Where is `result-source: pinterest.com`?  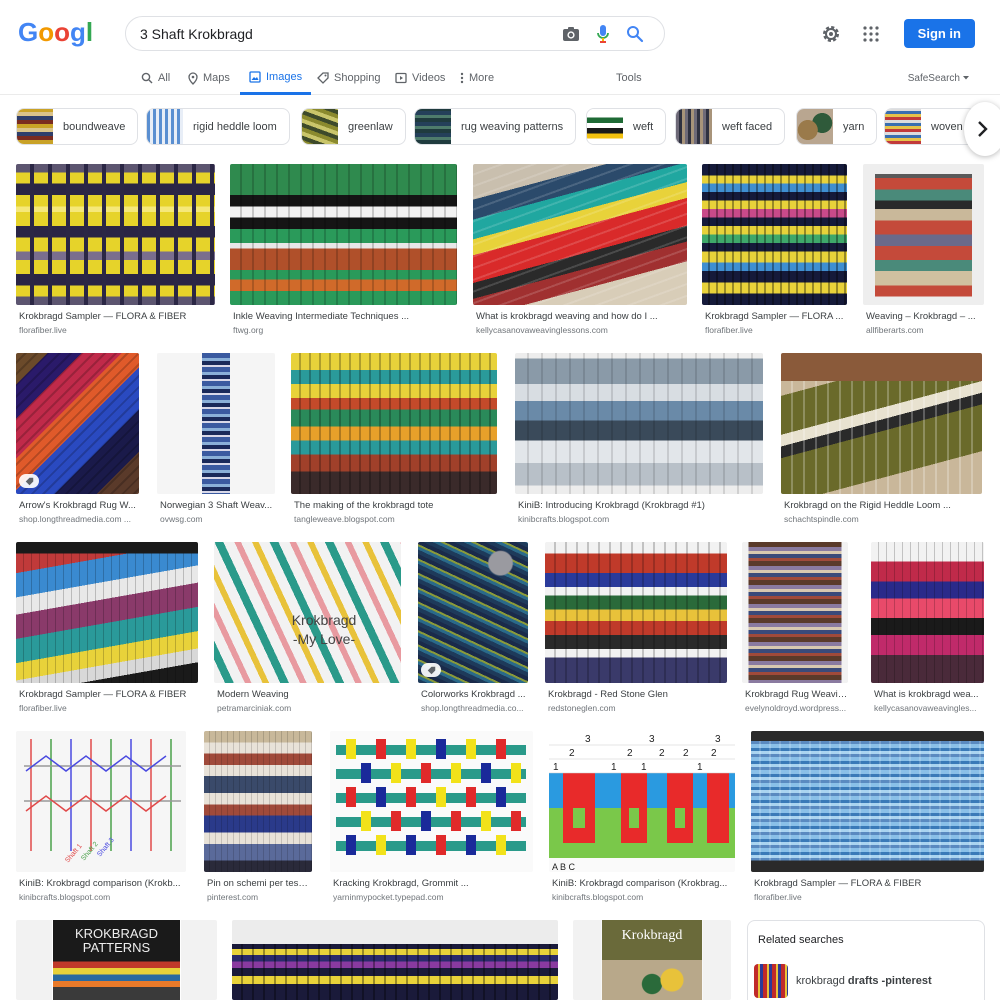 result-source: pinterest.com is located at coordinates (259, 897).